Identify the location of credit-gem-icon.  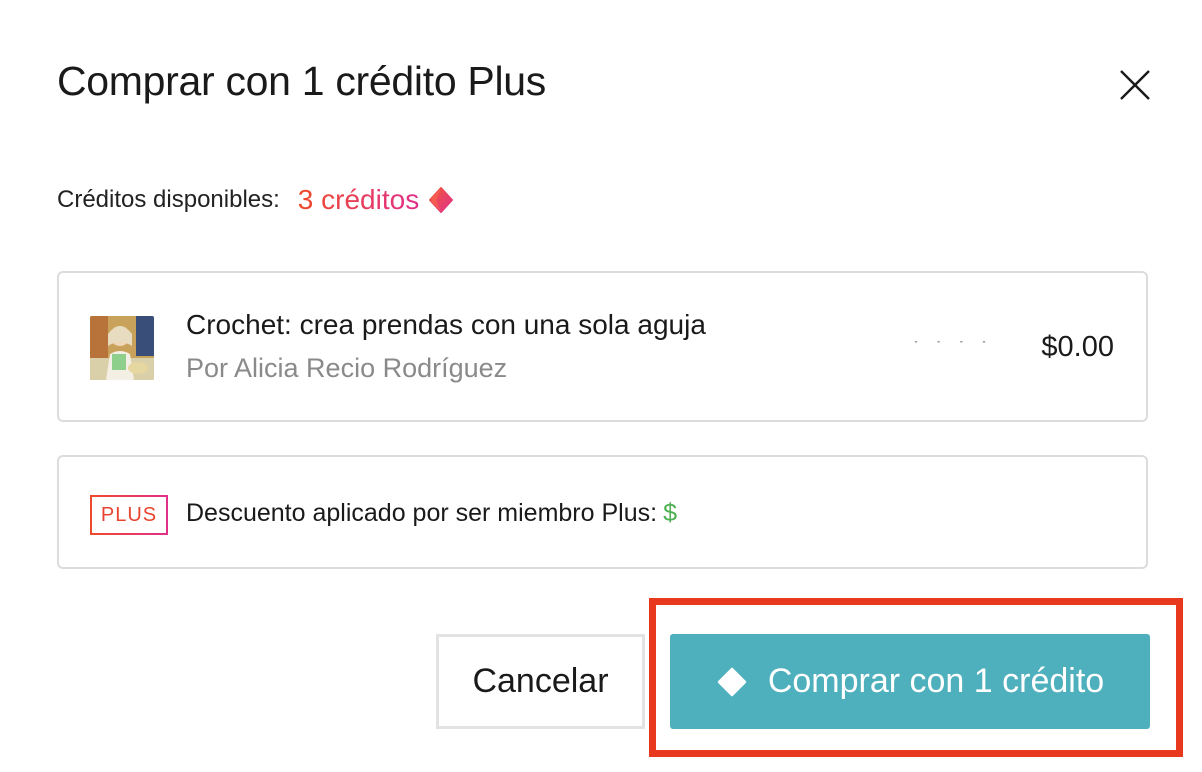
(441, 200).